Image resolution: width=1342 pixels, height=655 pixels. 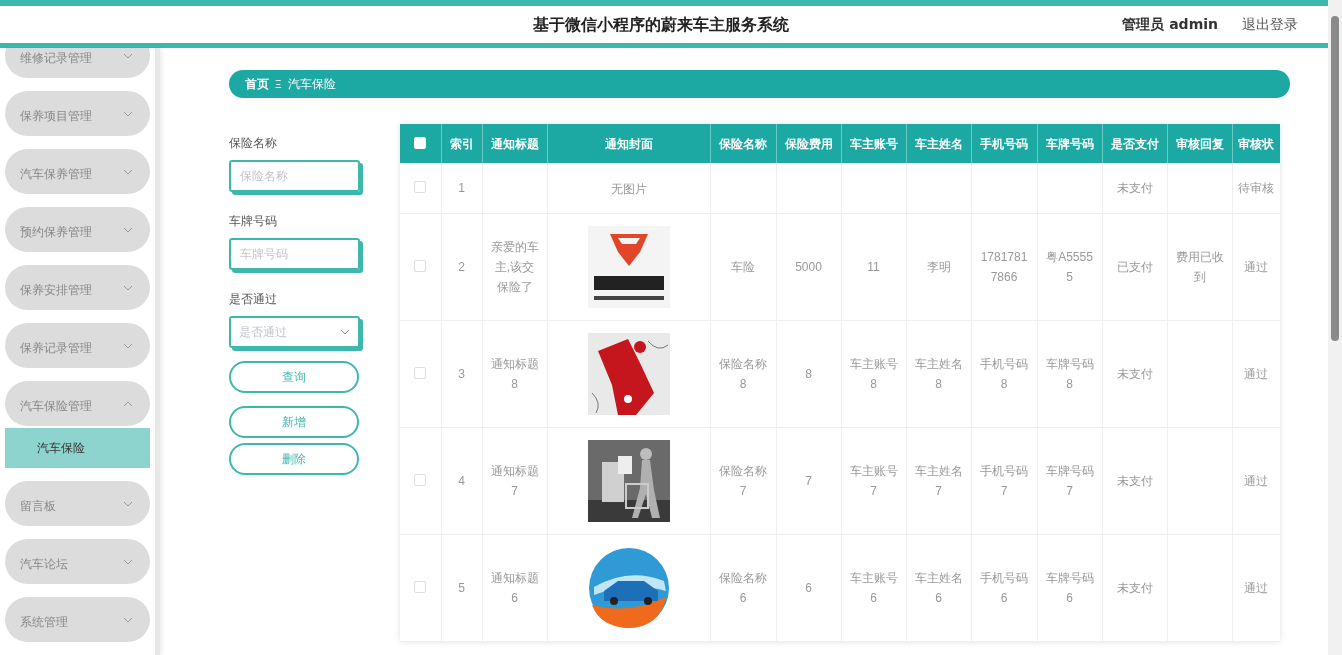 What do you see at coordinates (743, 374) in the screenshot?
I see `table-cell-text: 保险名称8` at bounding box center [743, 374].